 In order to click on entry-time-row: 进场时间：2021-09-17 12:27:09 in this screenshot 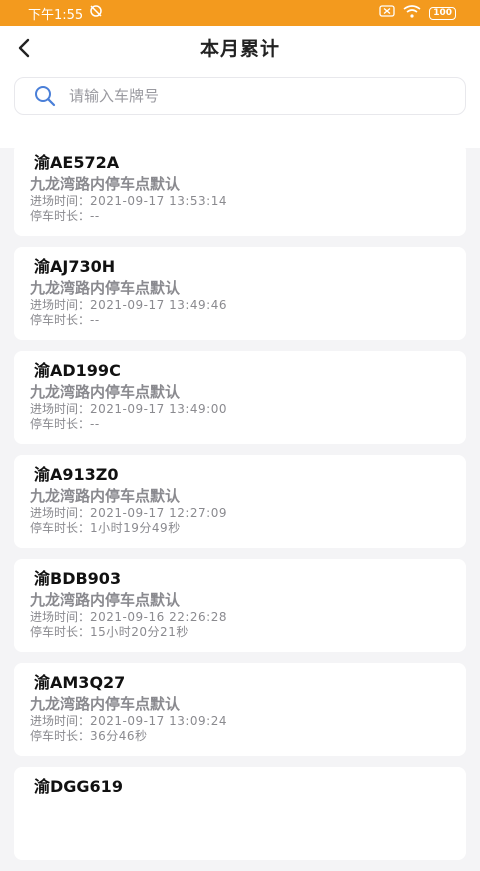, I will do `click(248, 513)`.